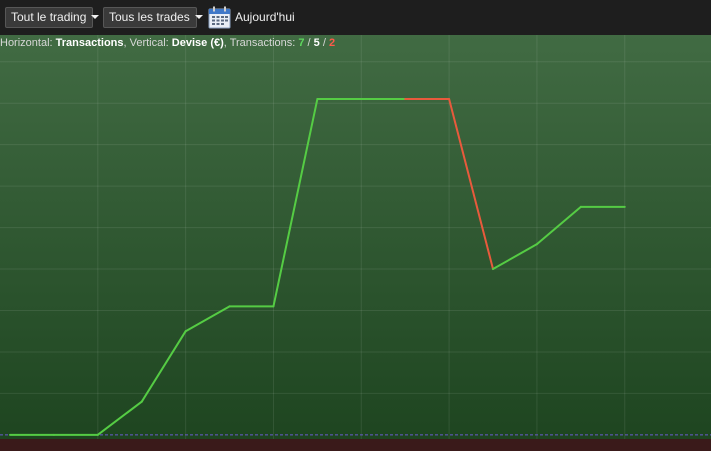 The width and height of the screenshot is (711, 451). I want to click on negative-zone, so click(355, 445).